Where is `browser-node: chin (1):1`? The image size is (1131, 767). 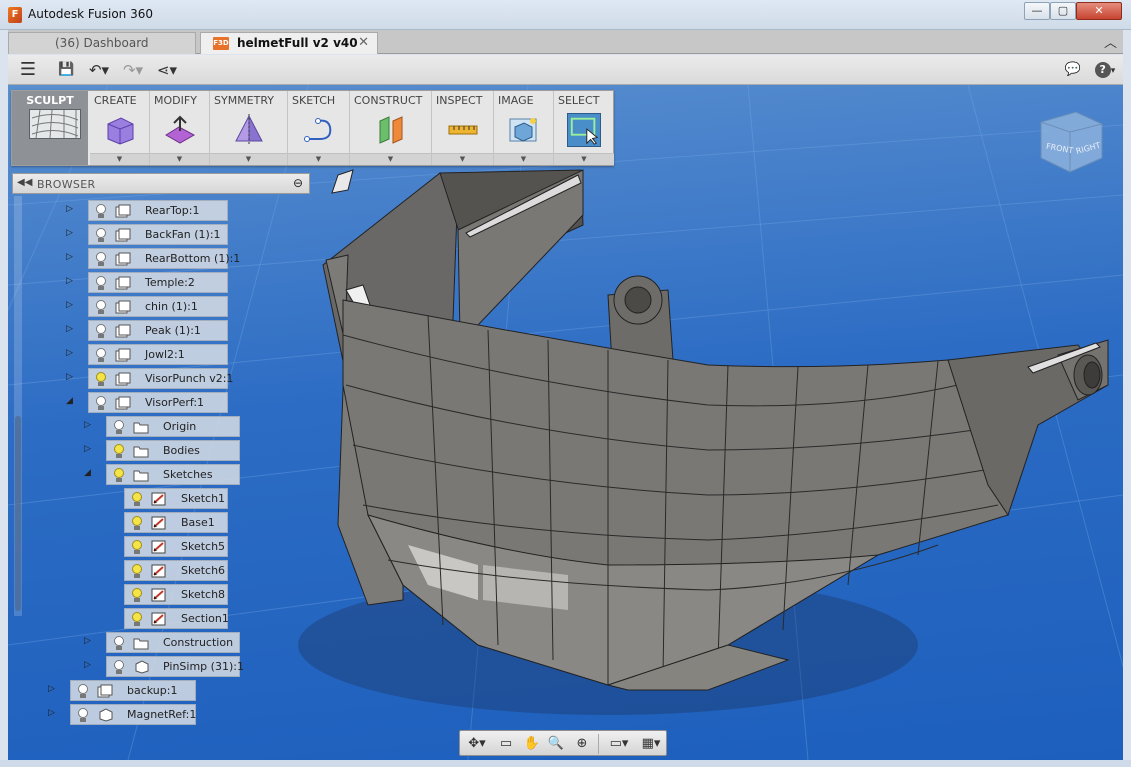 browser-node: chin (1):1 is located at coordinates (158, 306).